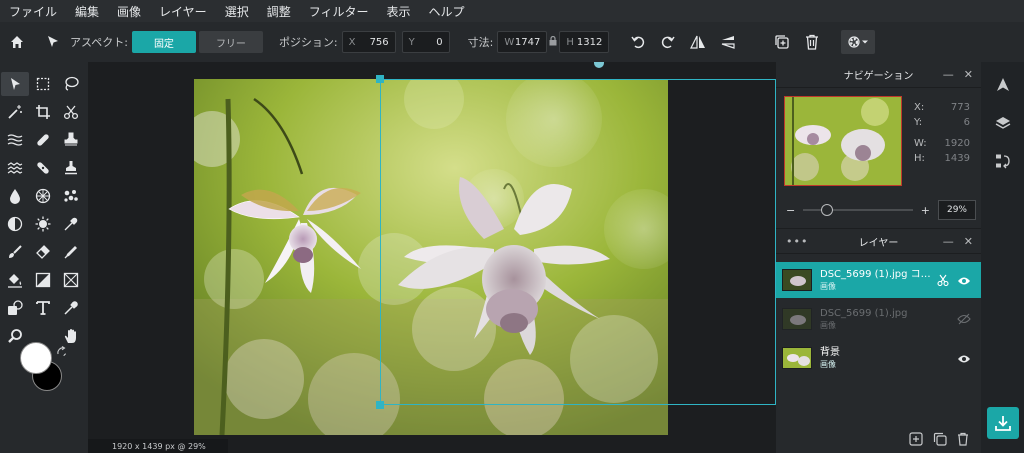 This screenshot has height=453, width=1024. What do you see at coordinates (43, 252) in the screenshot?
I see `eraser-tool-icon` at bounding box center [43, 252].